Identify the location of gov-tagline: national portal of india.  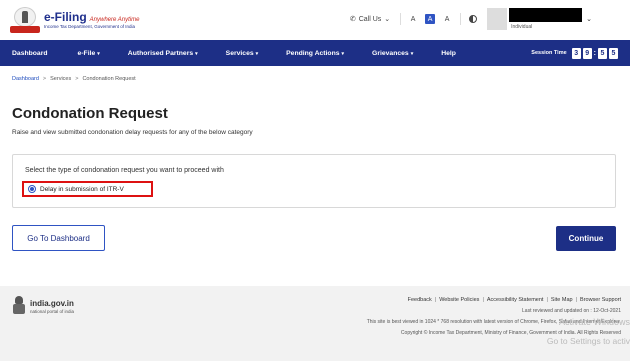
(52, 311).